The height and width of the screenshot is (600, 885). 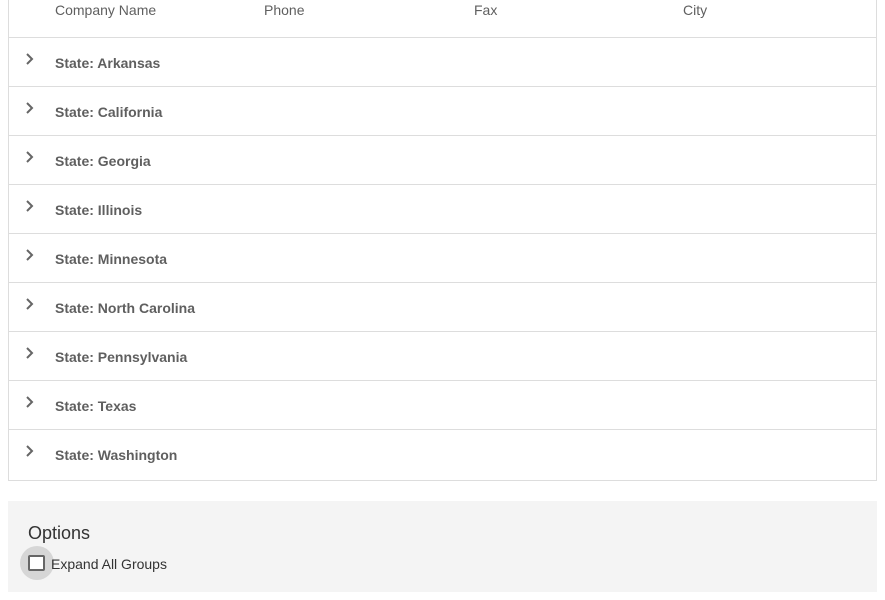 I want to click on group-row-illinois: State: Illinois, so click(x=442, y=209).